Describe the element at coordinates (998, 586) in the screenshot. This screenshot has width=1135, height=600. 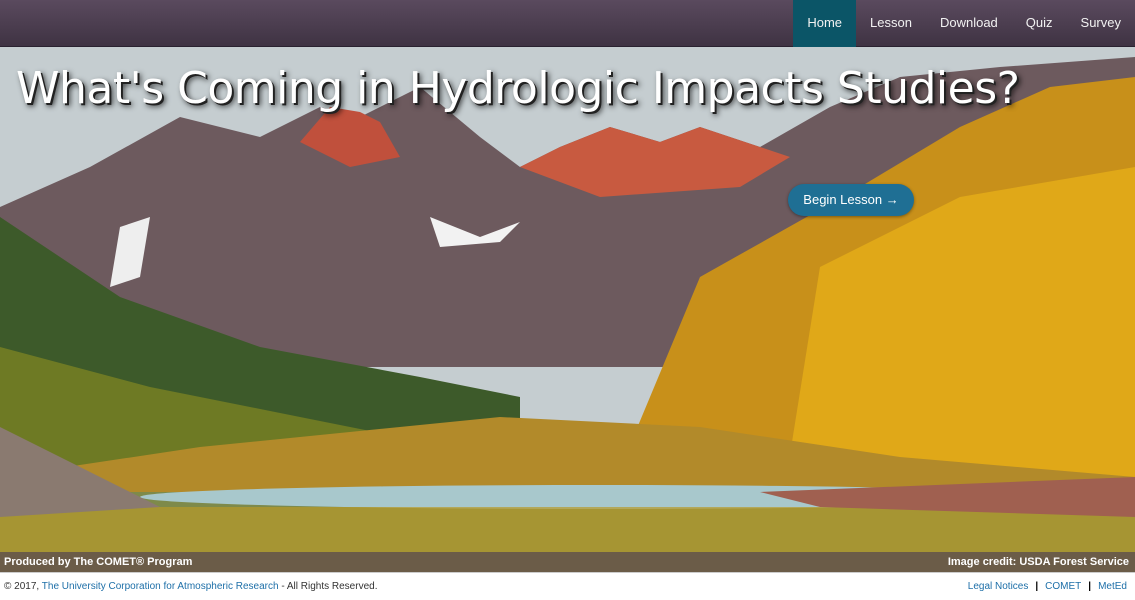
I see `legal-notices-link: Legal Notices` at that location.